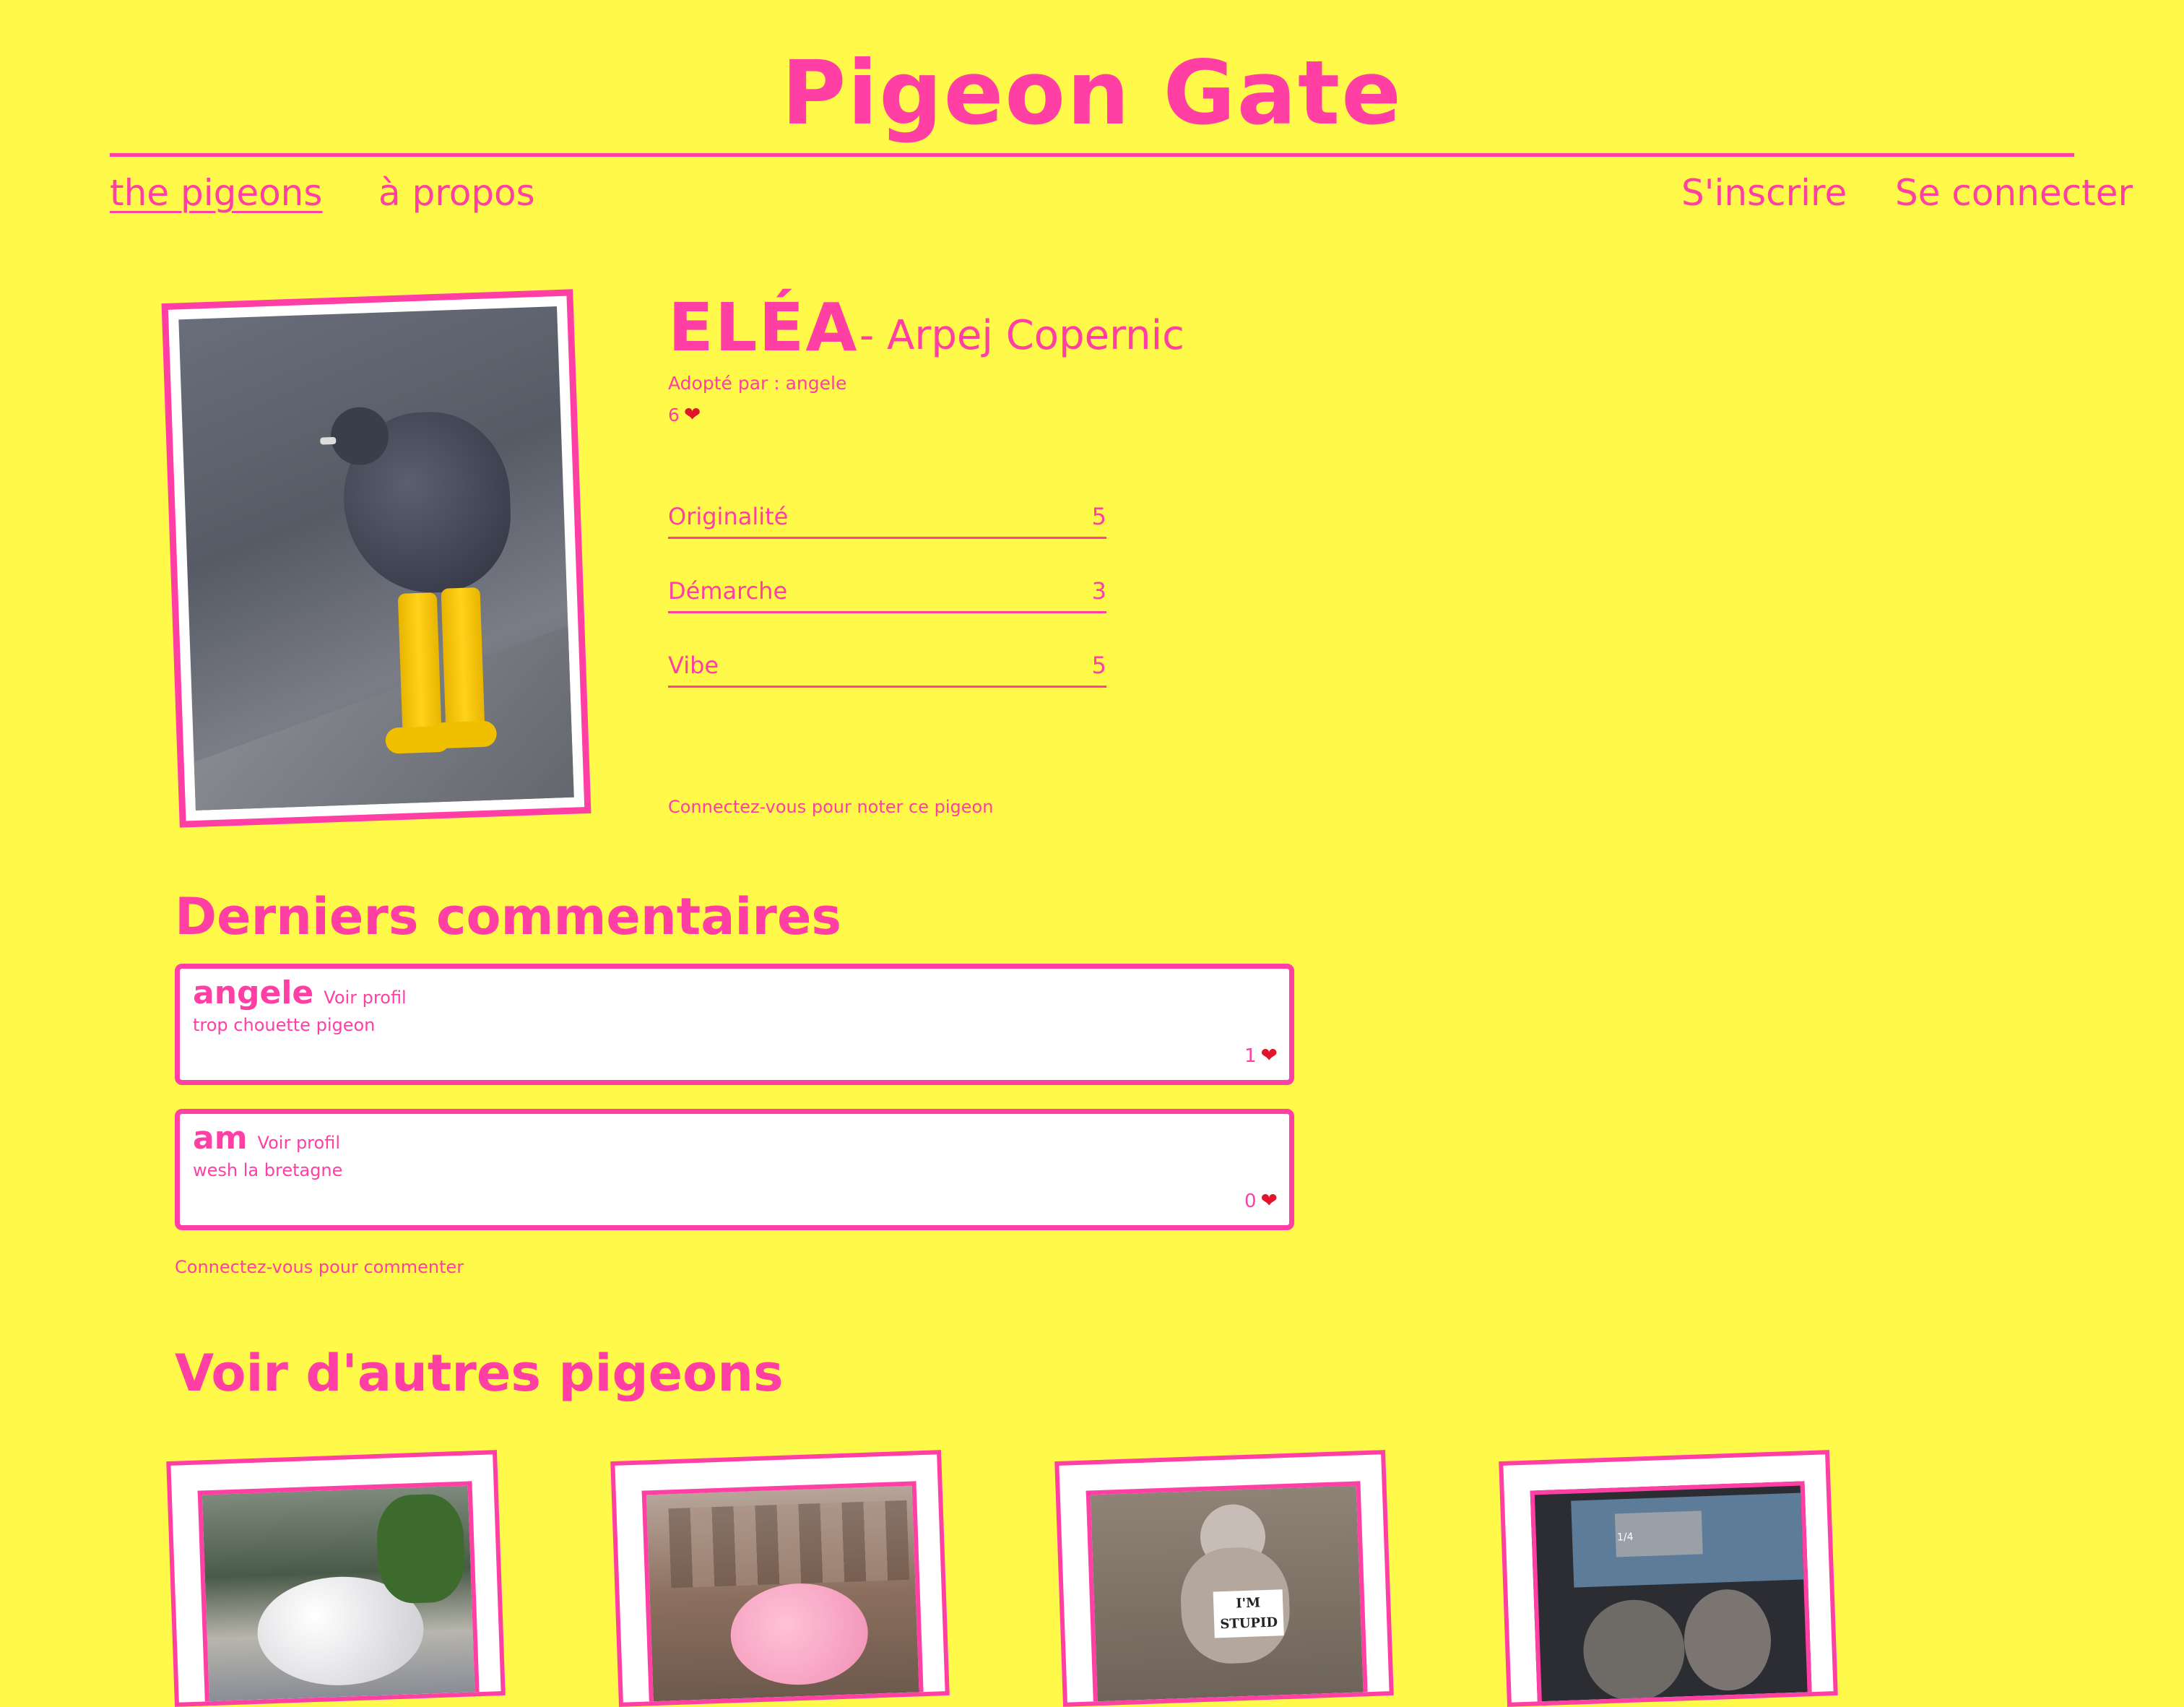  What do you see at coordinates (674, 415) in the screenshot?
I see `pigeon-likes-count: 6` at bounding box center [674, 415].